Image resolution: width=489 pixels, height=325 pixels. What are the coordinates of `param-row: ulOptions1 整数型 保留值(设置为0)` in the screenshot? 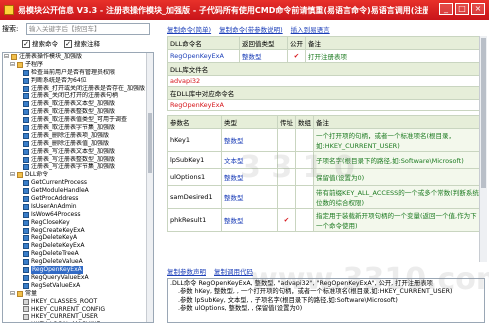 It's located at (326, 176).